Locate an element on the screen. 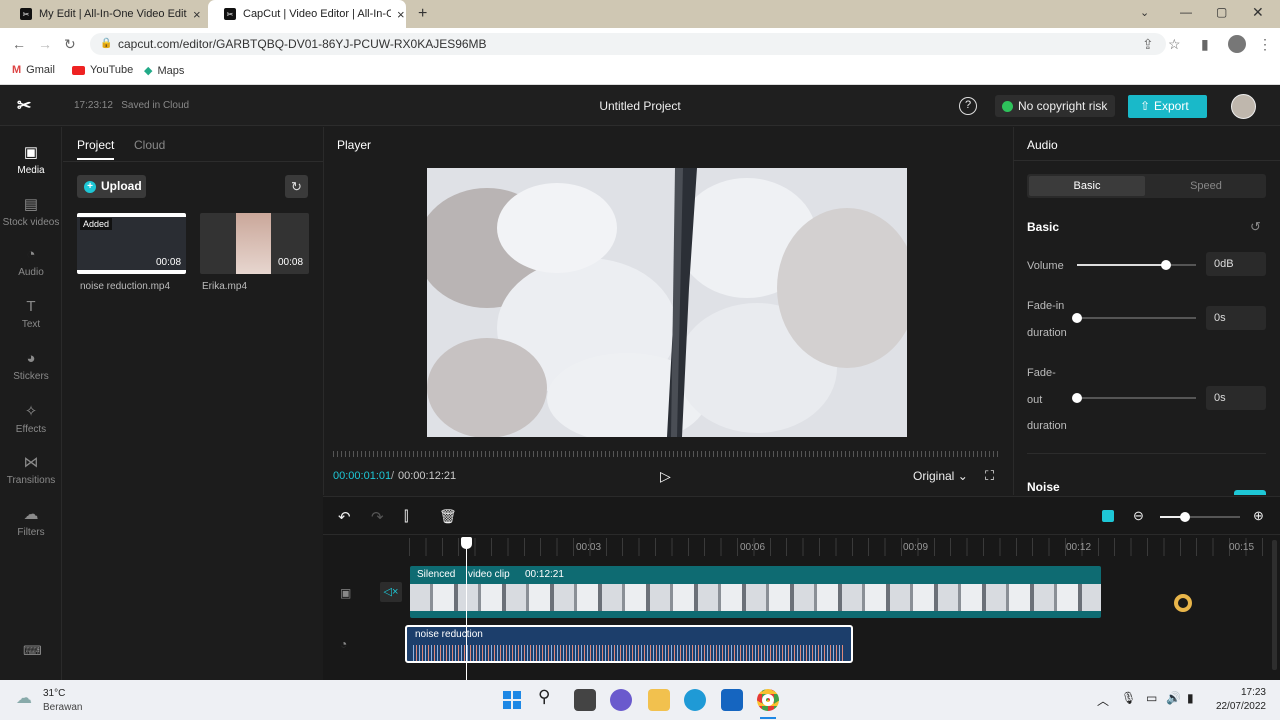 The width and height of the screenshot is (1280, 720). playhead-handle is located at coordinates (466, 543).